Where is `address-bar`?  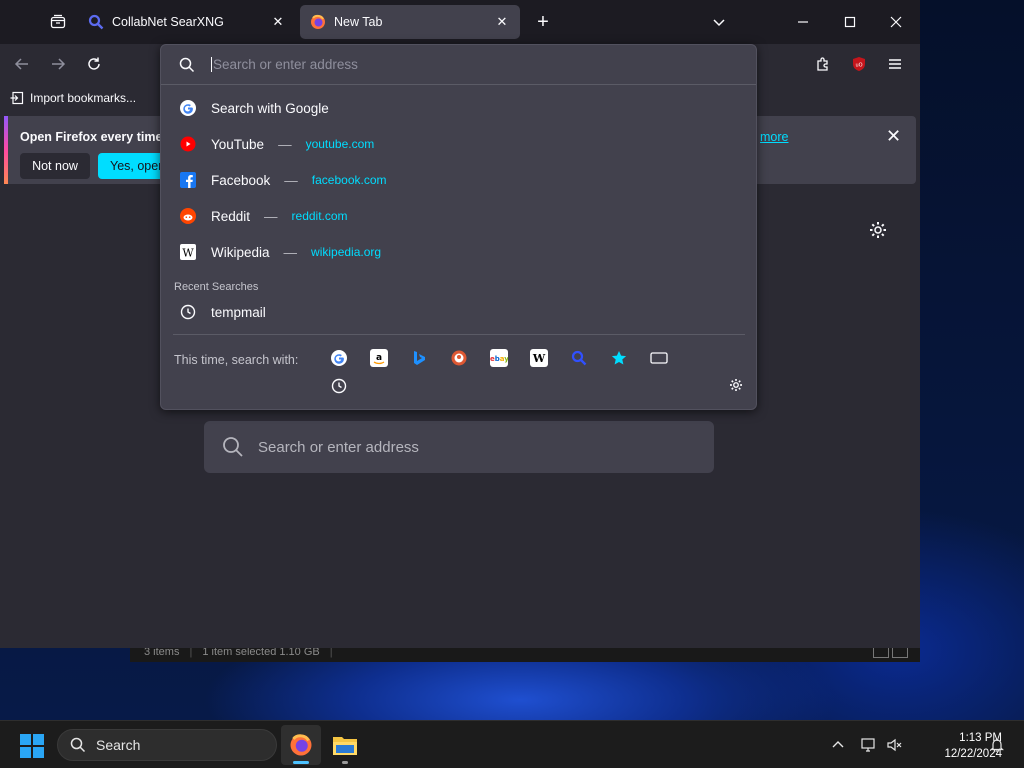 address-bar is located at coordinates (458, 65).